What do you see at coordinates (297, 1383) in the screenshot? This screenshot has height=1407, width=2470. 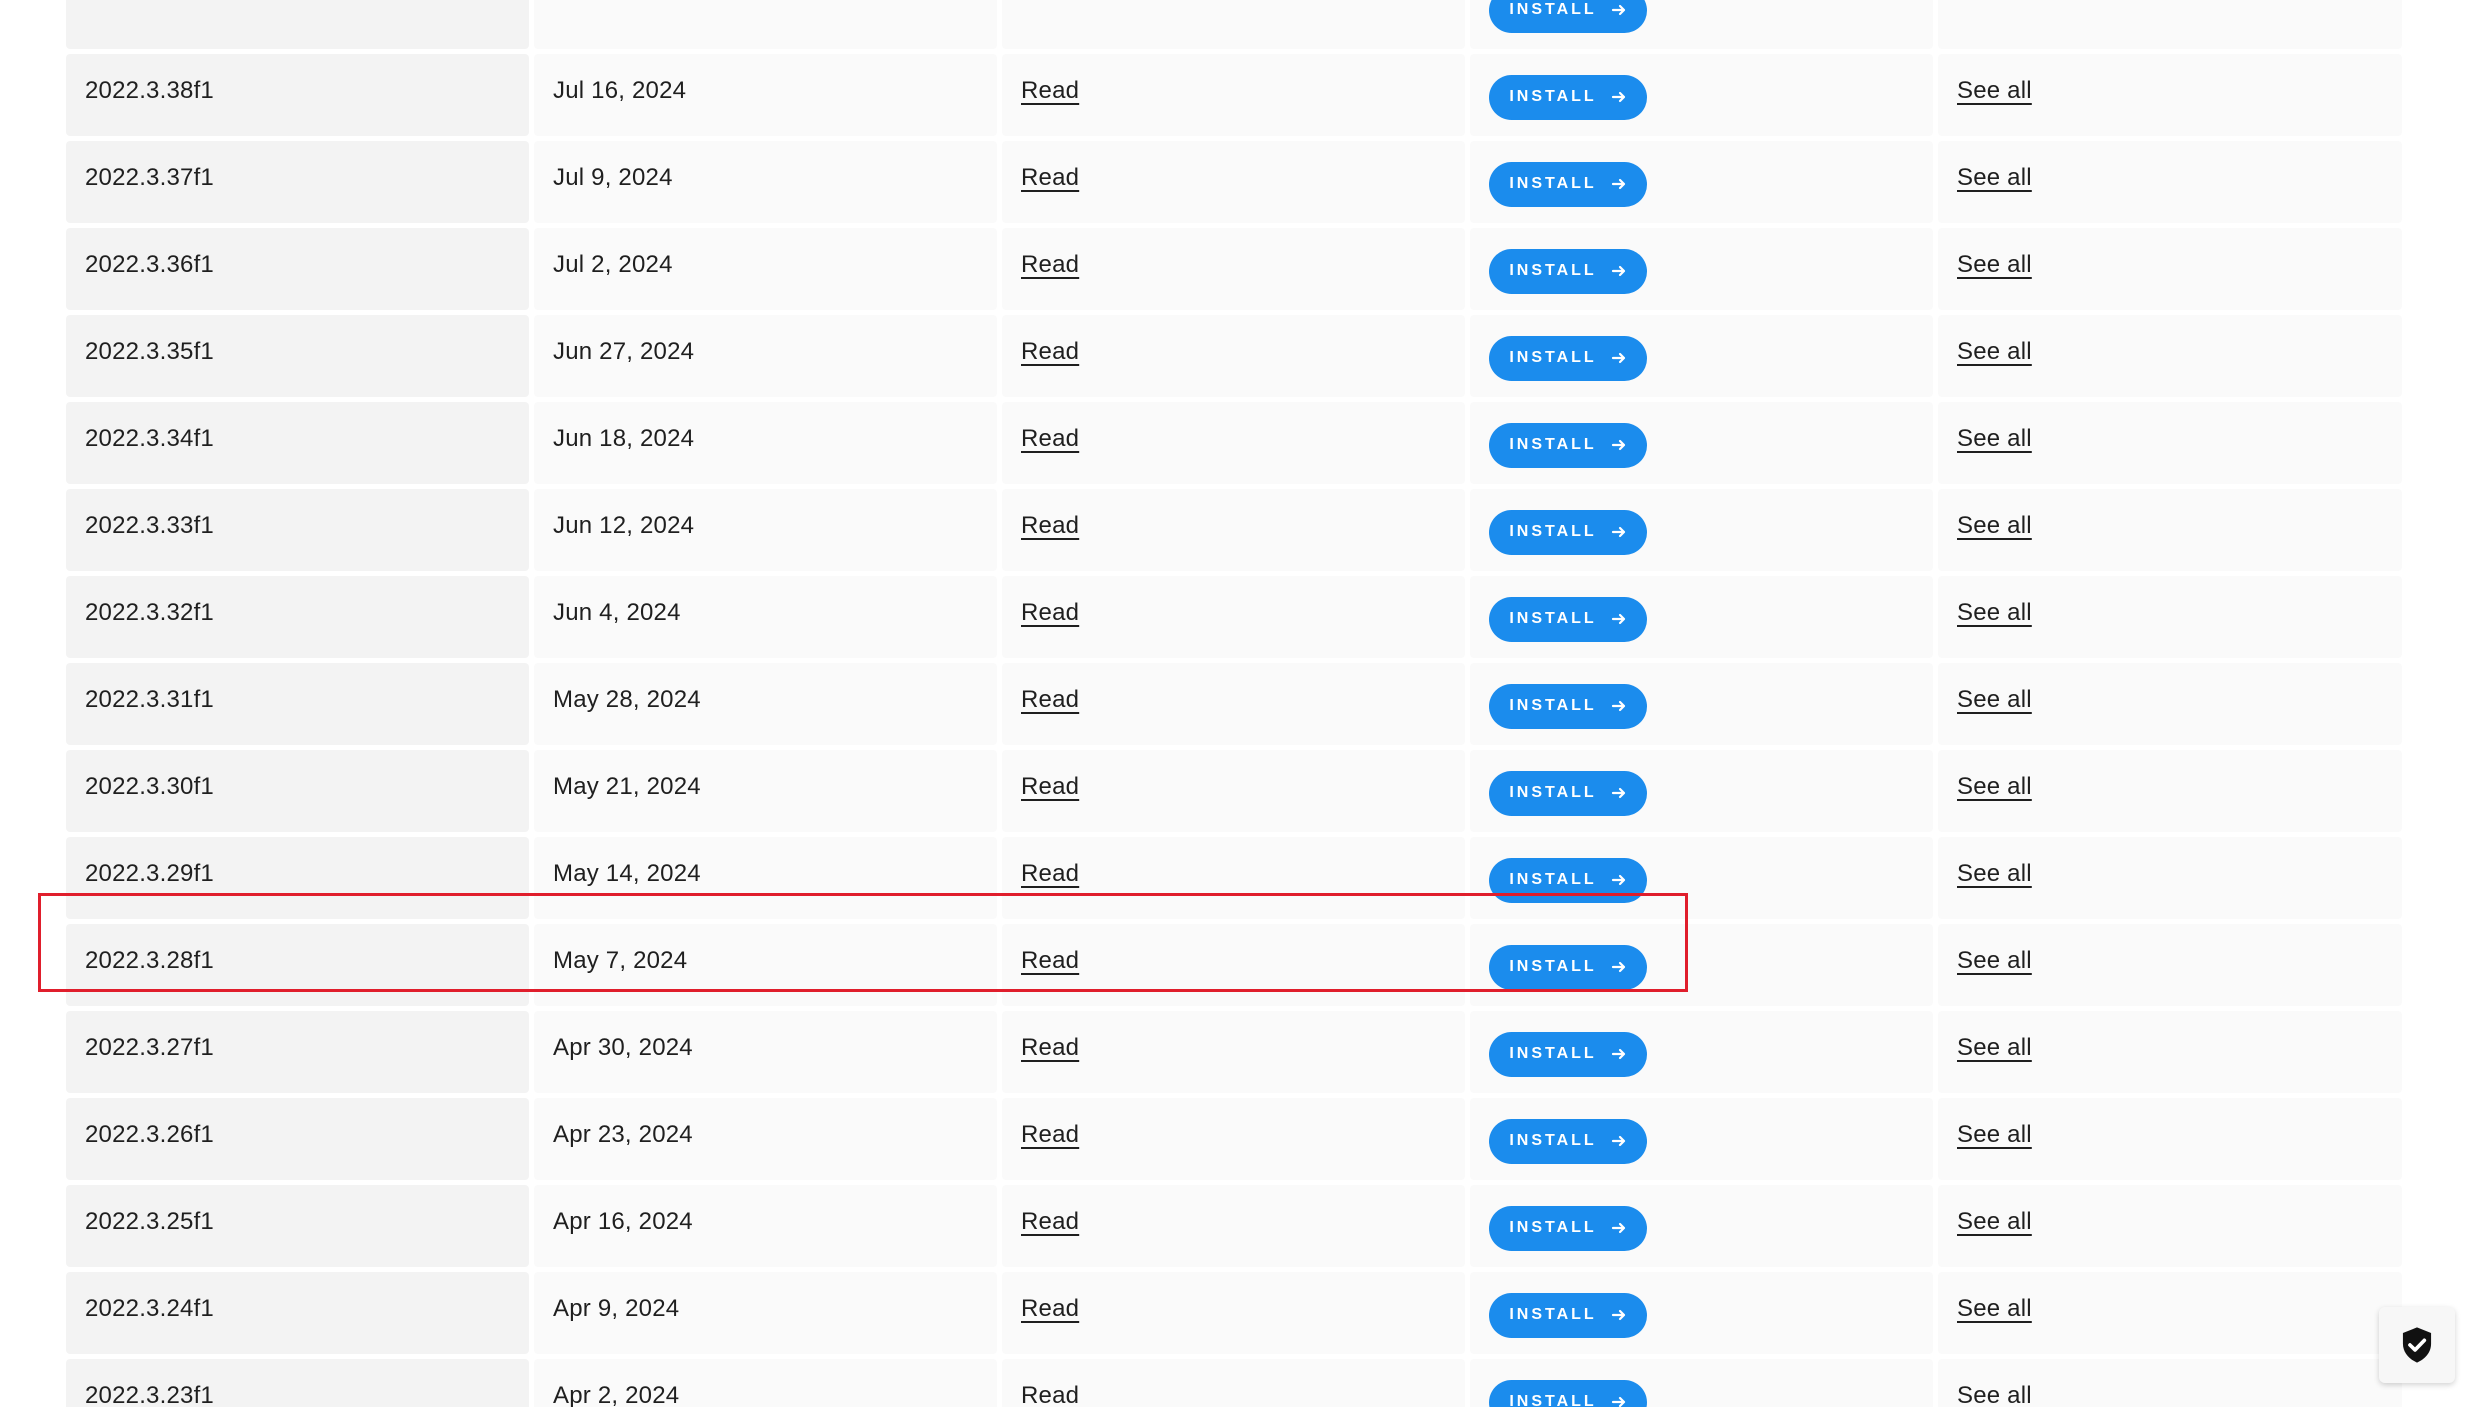 I see `version-cell: 2022.3.23f1` at bounding box center [297, 1383].